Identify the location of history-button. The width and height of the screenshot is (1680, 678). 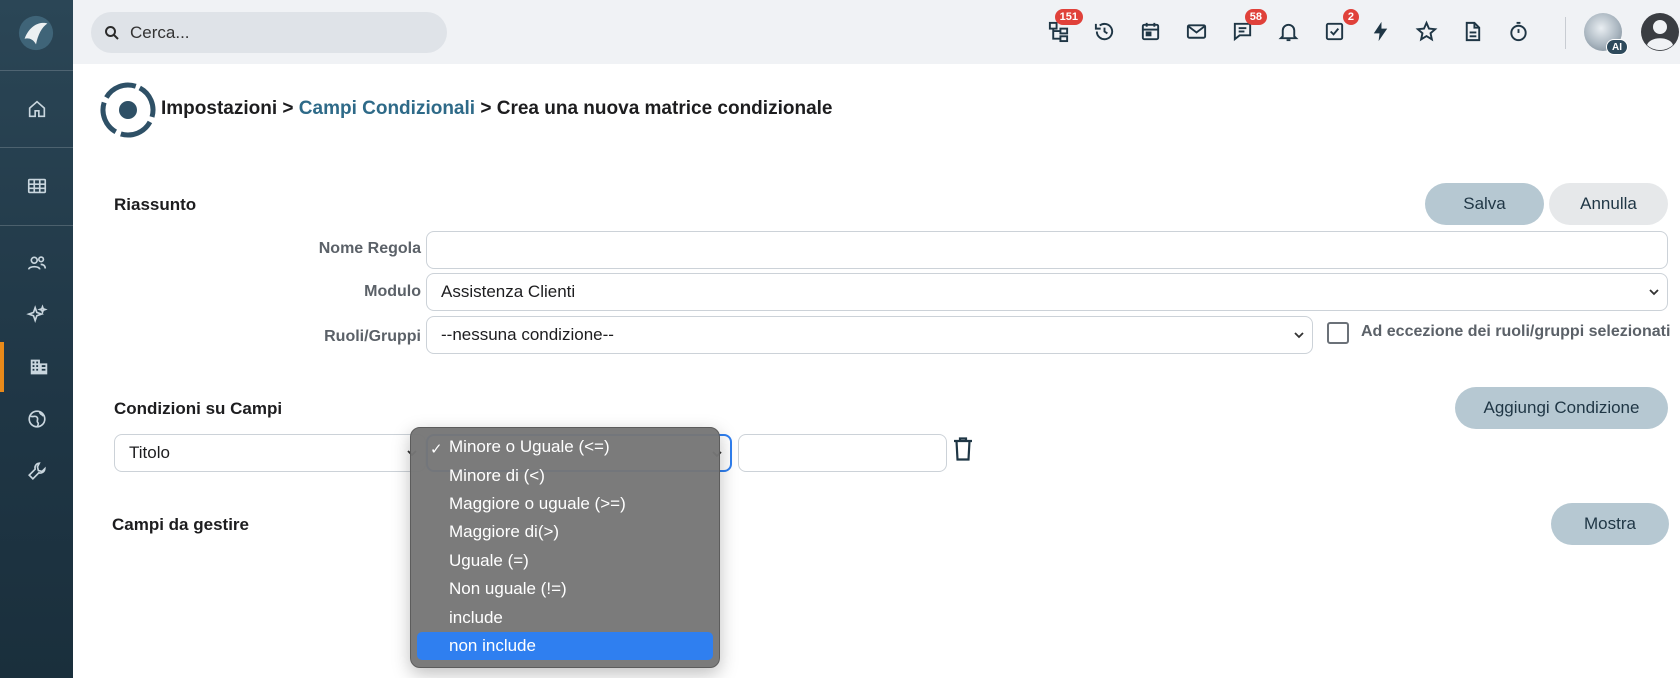
(1104, 31).